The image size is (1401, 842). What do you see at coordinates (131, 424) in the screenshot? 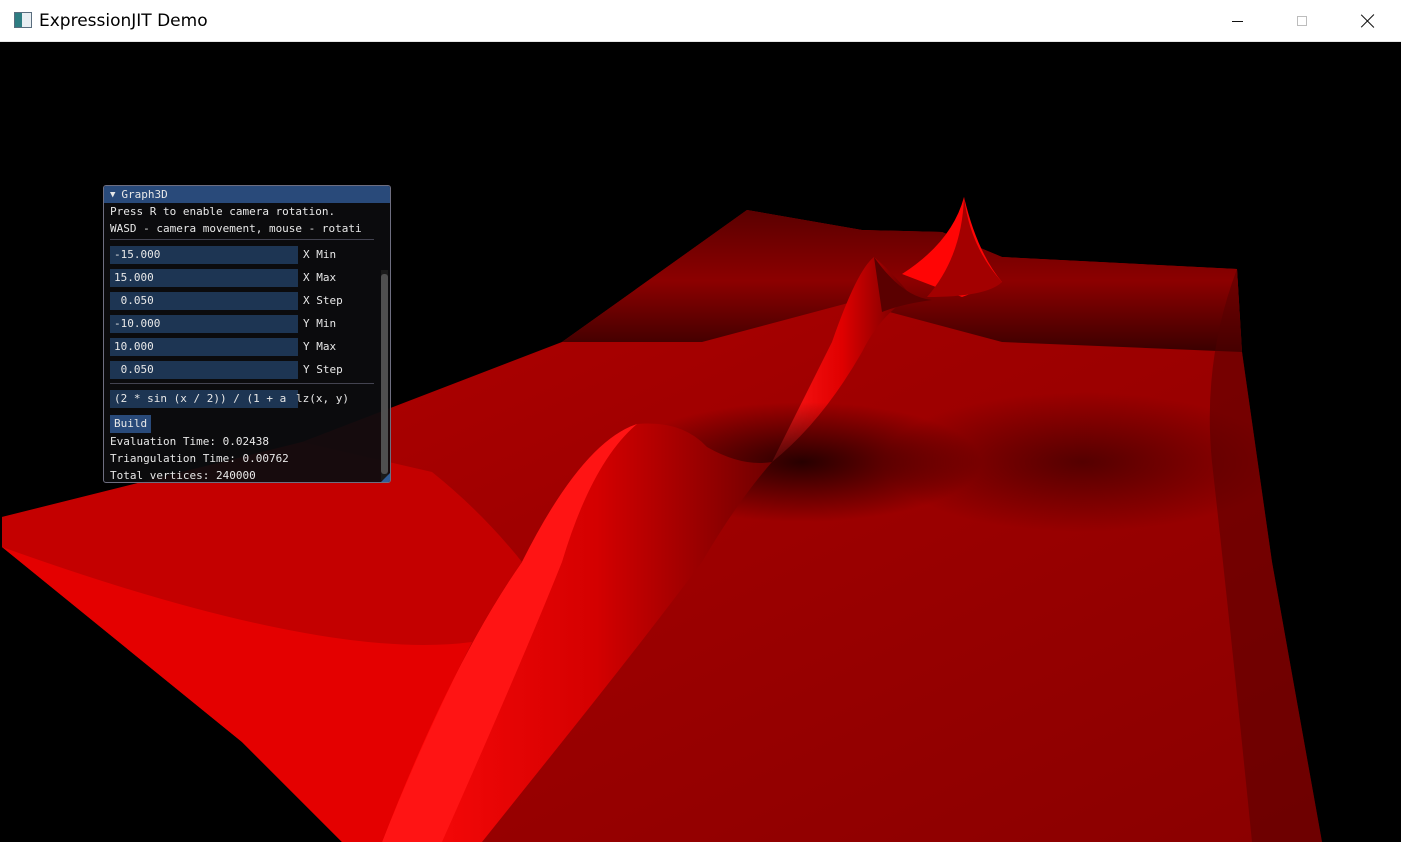
I see `build-button: Build` at bounding box center [131, 424].